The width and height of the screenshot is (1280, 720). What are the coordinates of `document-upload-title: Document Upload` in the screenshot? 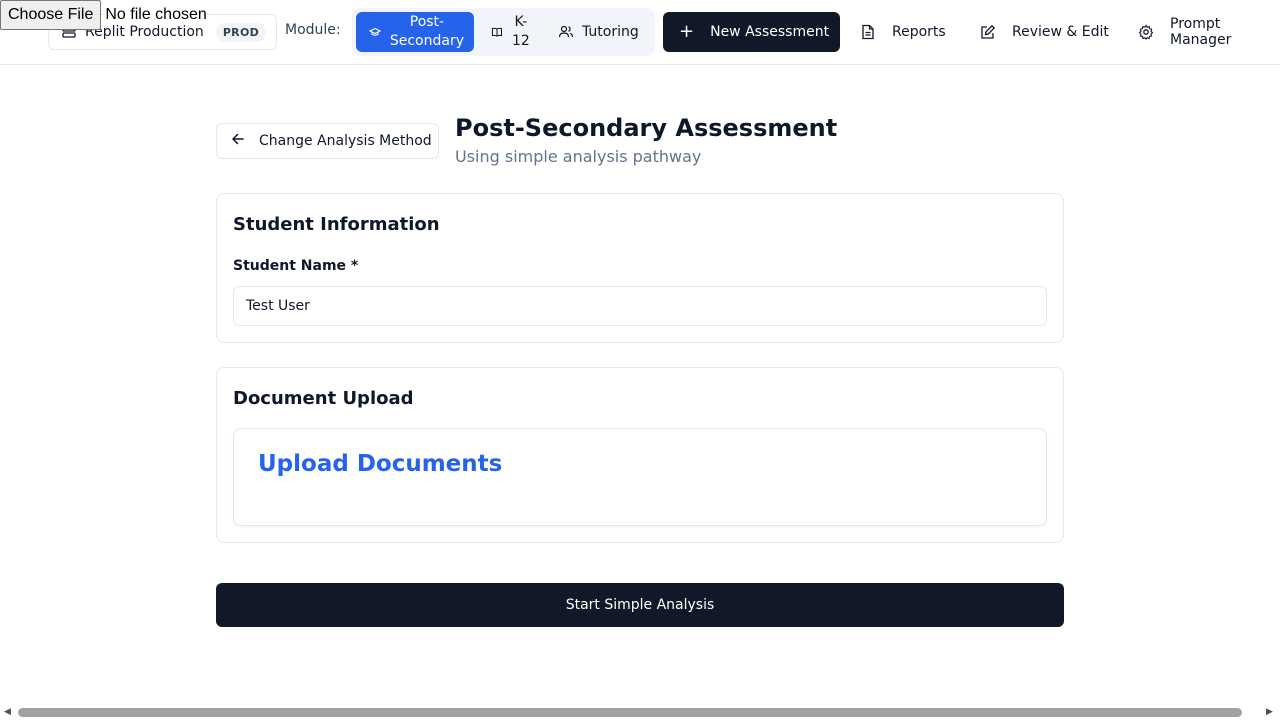 It's located at (323, 398).